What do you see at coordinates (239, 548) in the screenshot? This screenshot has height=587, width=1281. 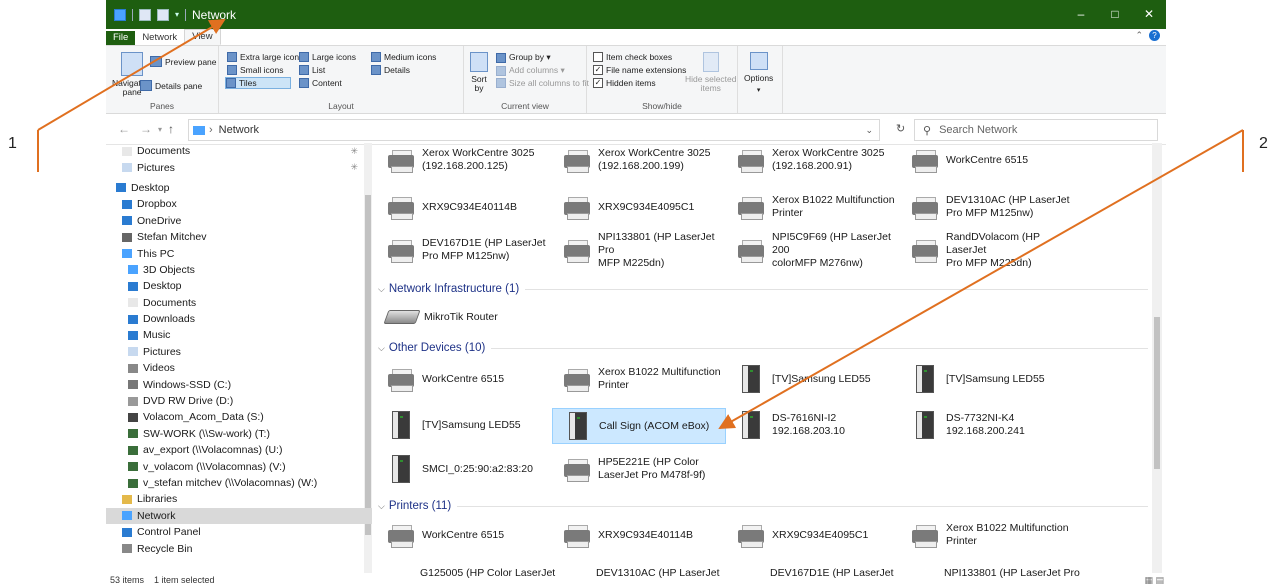 I see `sidebar-item: Recycle Bin` at bounding box center [239, 548].